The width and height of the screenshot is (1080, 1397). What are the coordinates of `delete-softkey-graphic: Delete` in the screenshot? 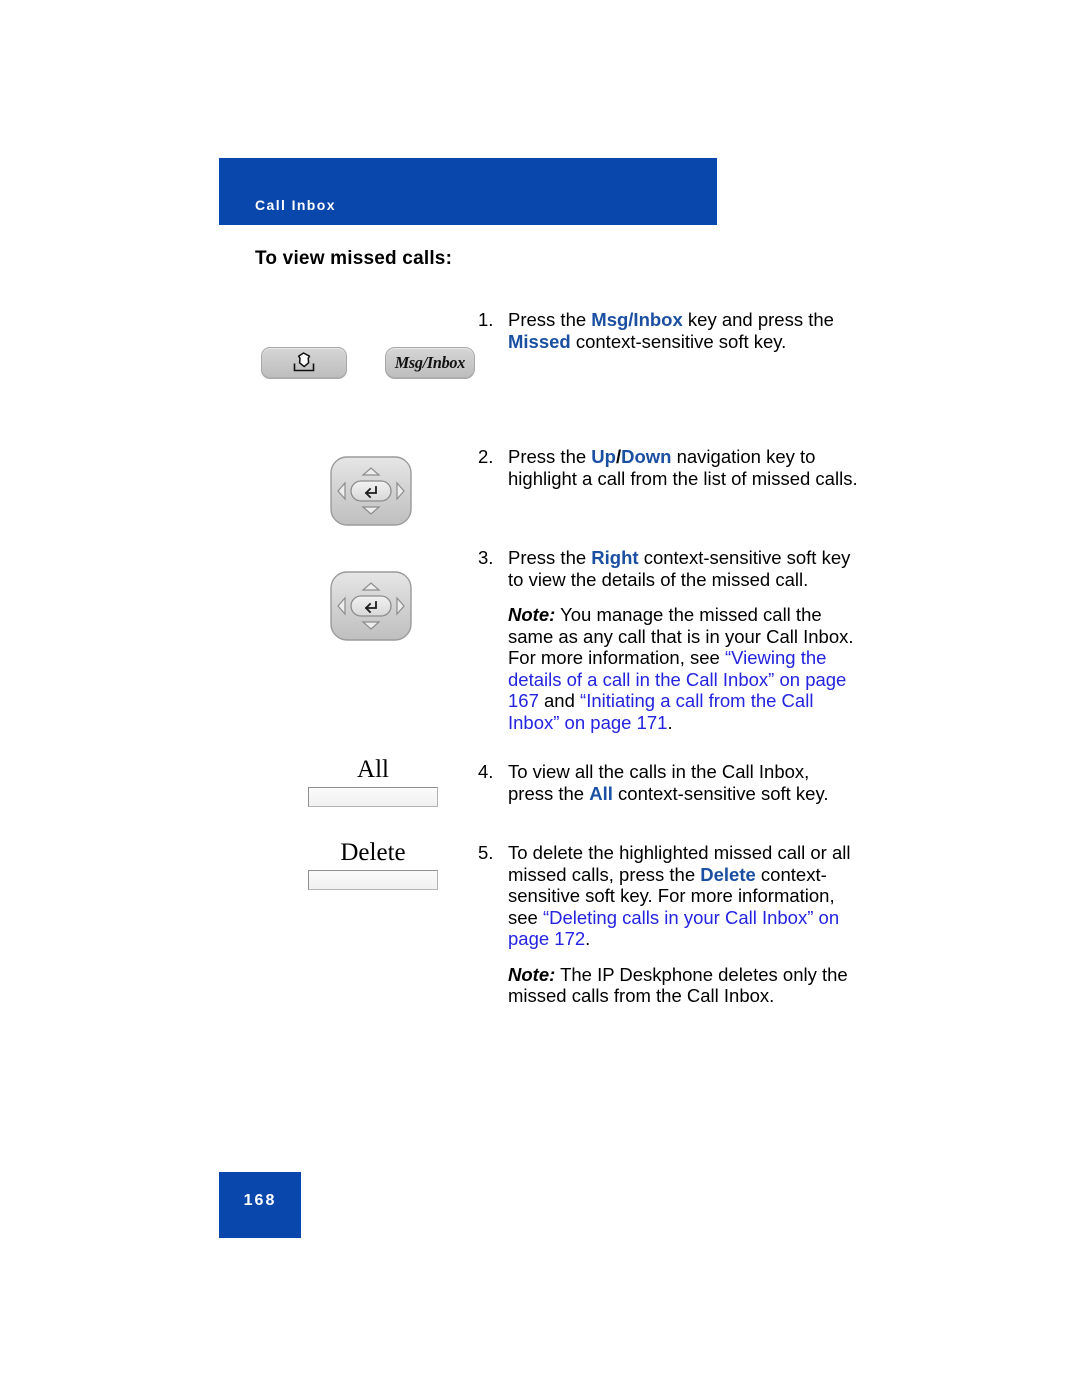 It's located at (373, 865).